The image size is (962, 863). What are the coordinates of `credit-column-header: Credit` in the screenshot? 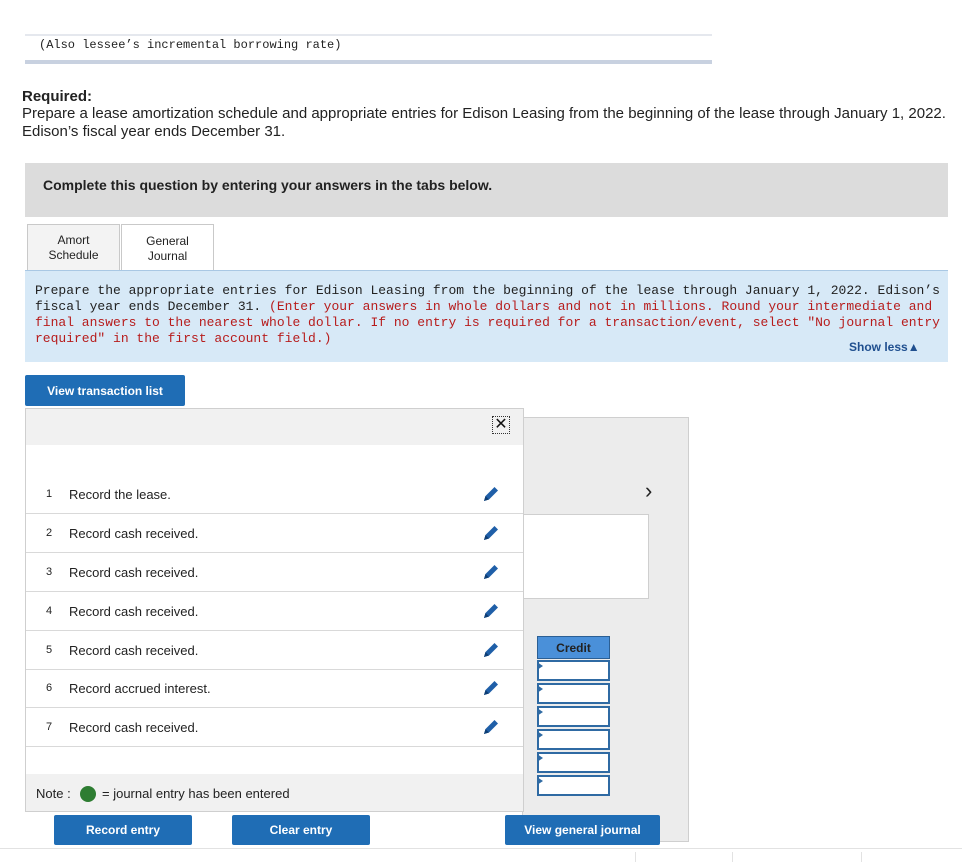 It's located at (573, 647).